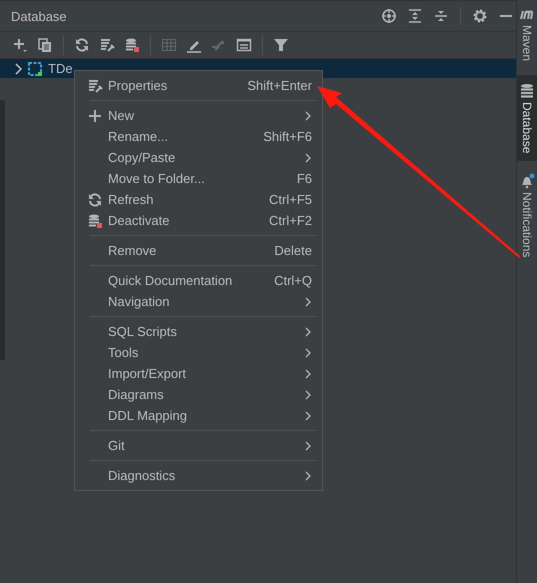 Image resolution: width=537 pixels, height=583 pixels. What do you see at coordinates (198, 394) in the screenshot?
I see `menu-item: Diagrams` at bounding box center [198, 394].